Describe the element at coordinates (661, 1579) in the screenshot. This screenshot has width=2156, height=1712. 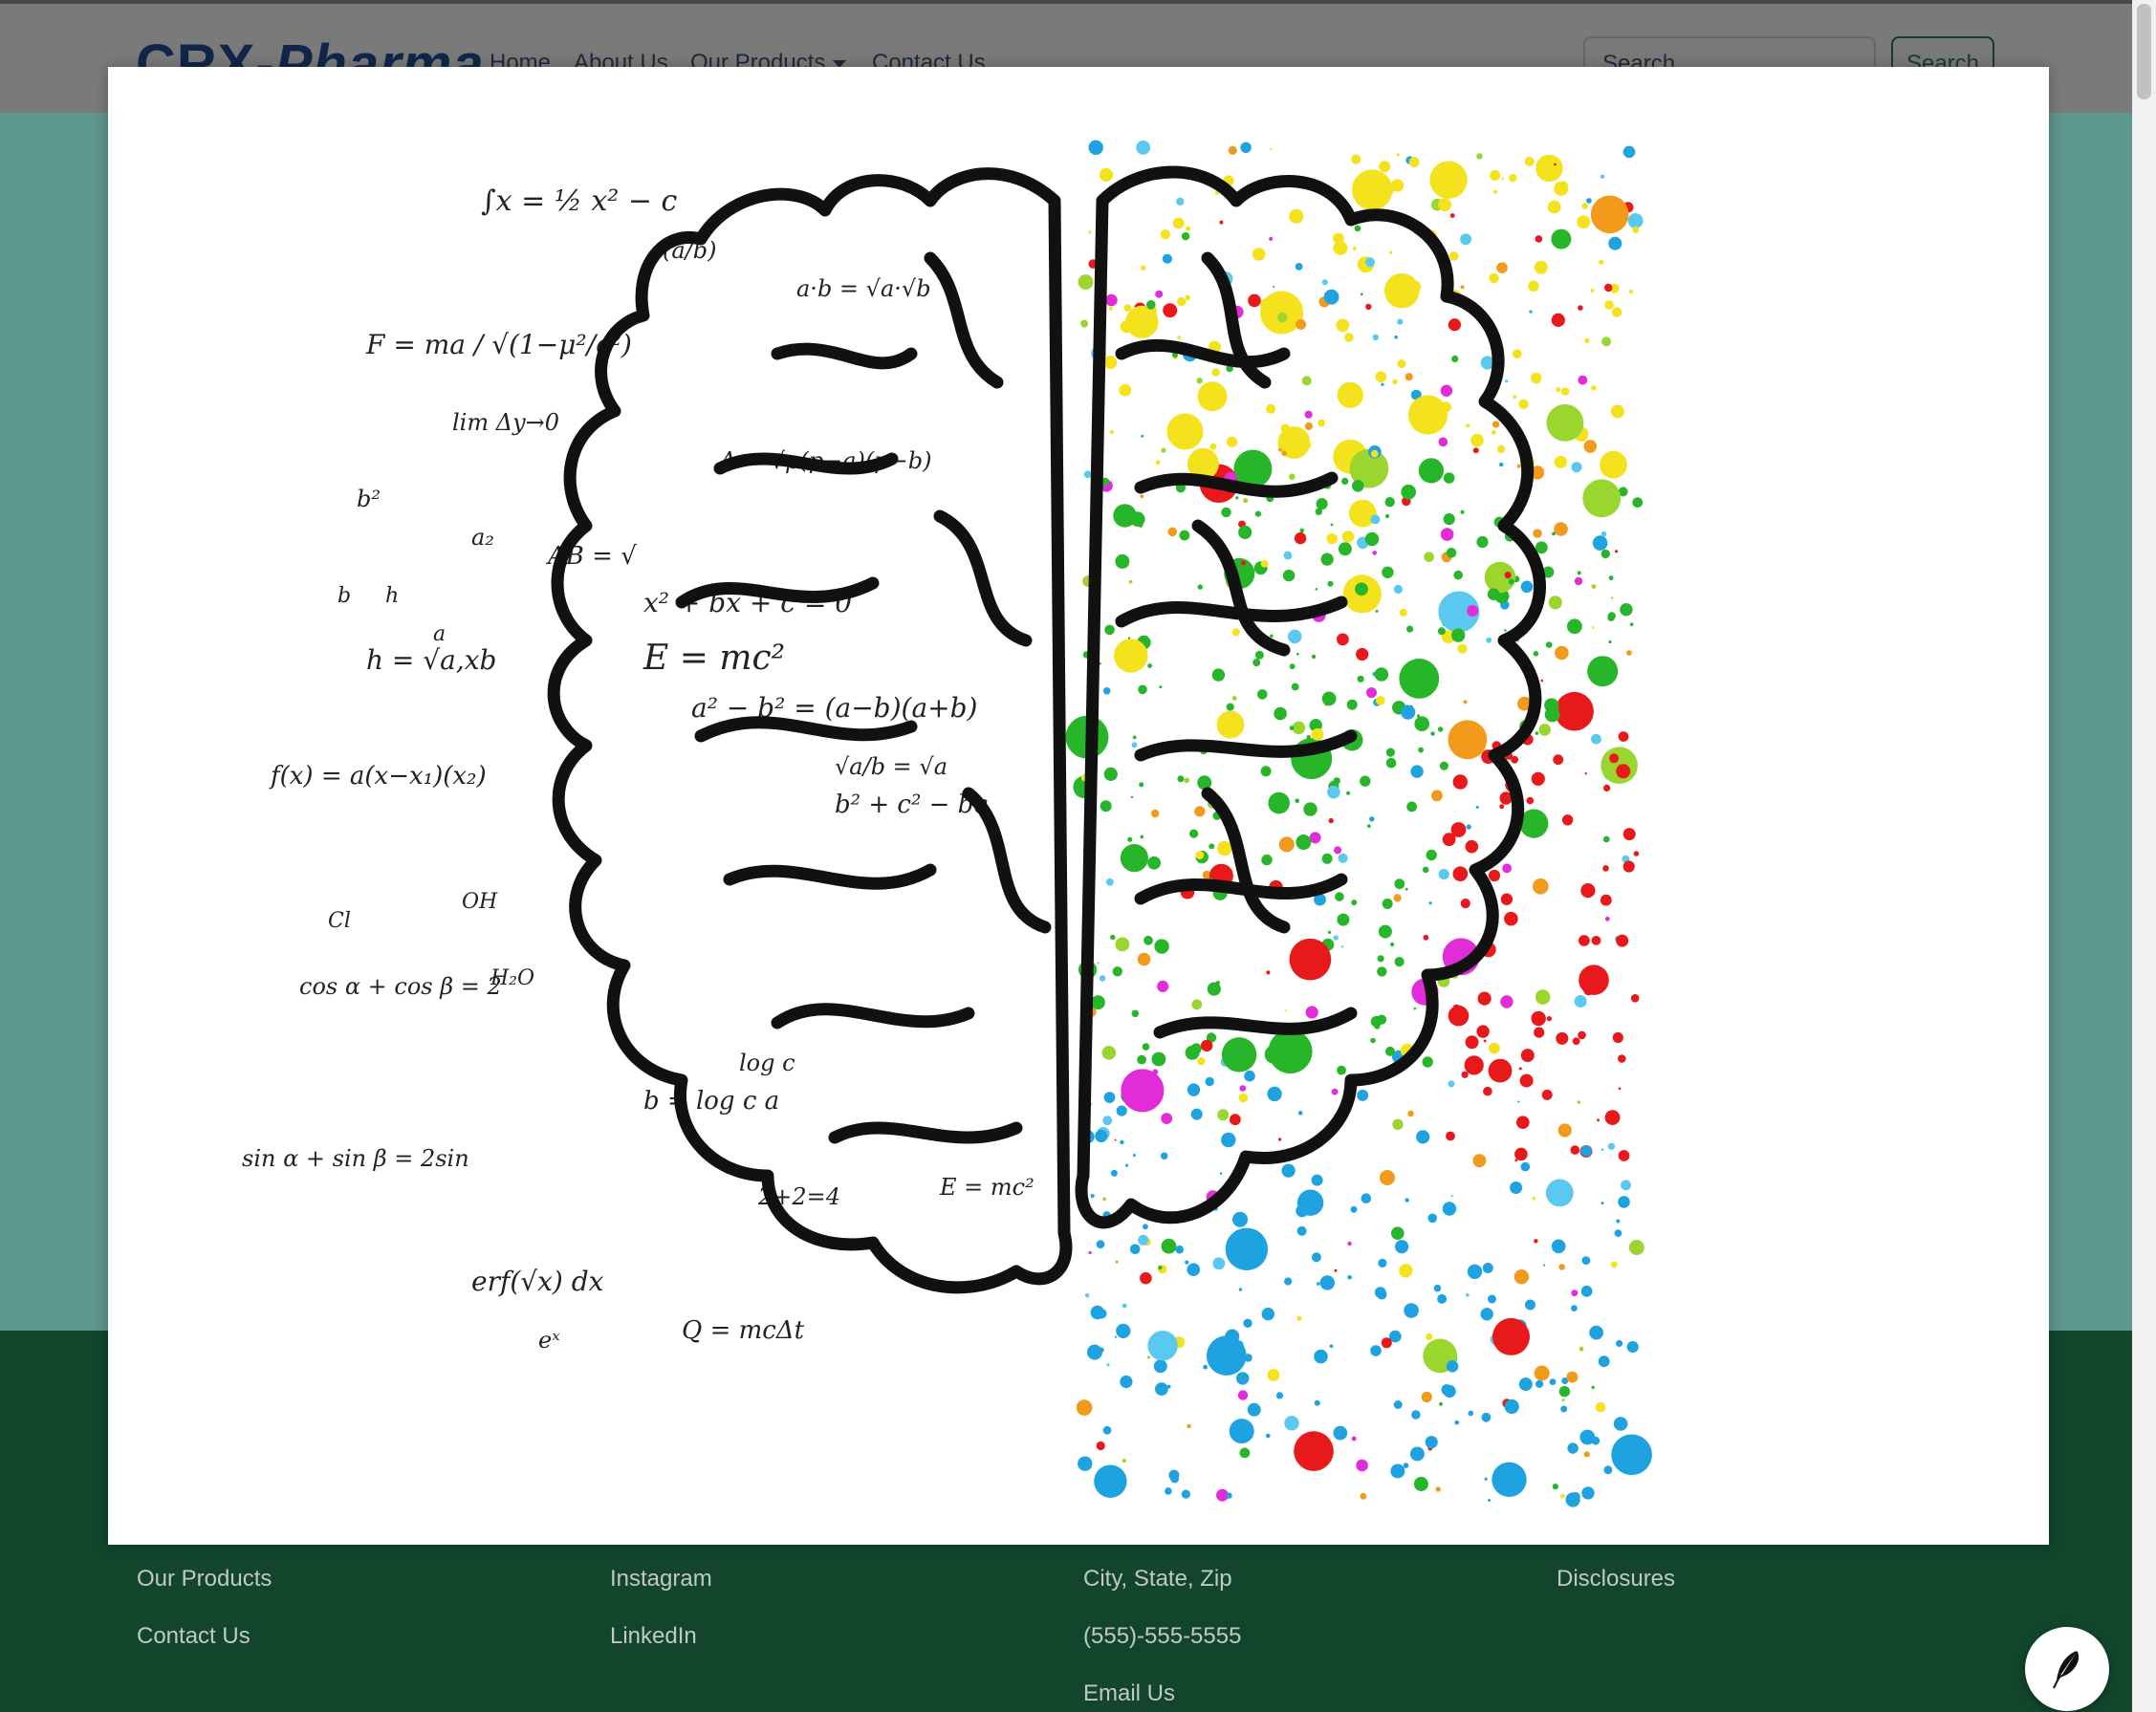
I see `footer-instagram-link: Instagram` at that location.